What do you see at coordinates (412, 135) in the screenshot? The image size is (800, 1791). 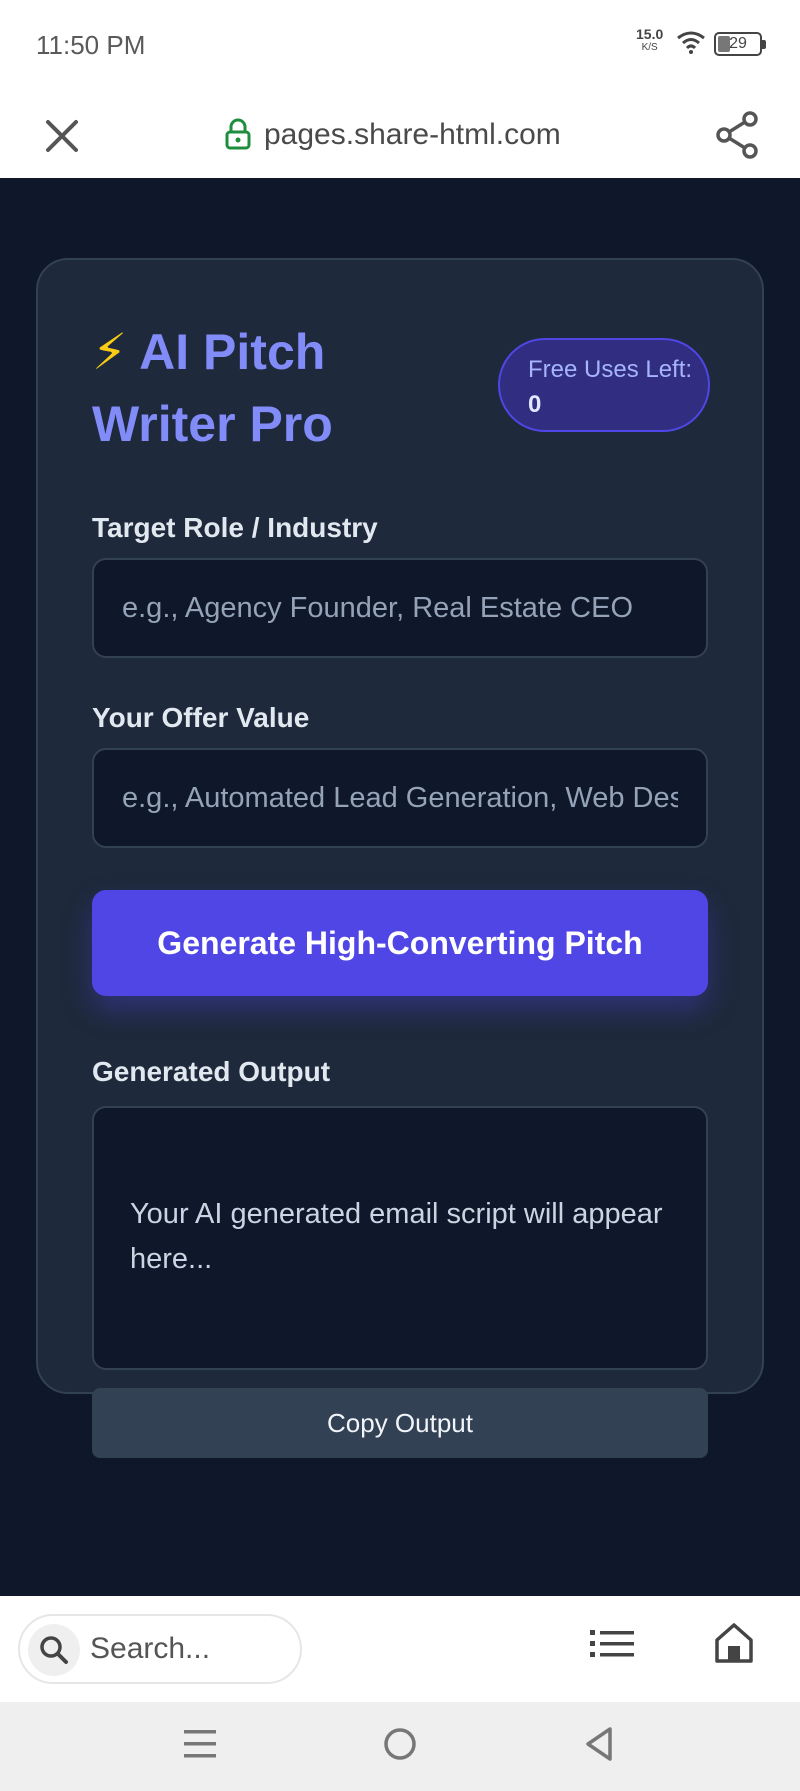 I see `url-text: pages.share-html.com` at bounding box center [412, 135].